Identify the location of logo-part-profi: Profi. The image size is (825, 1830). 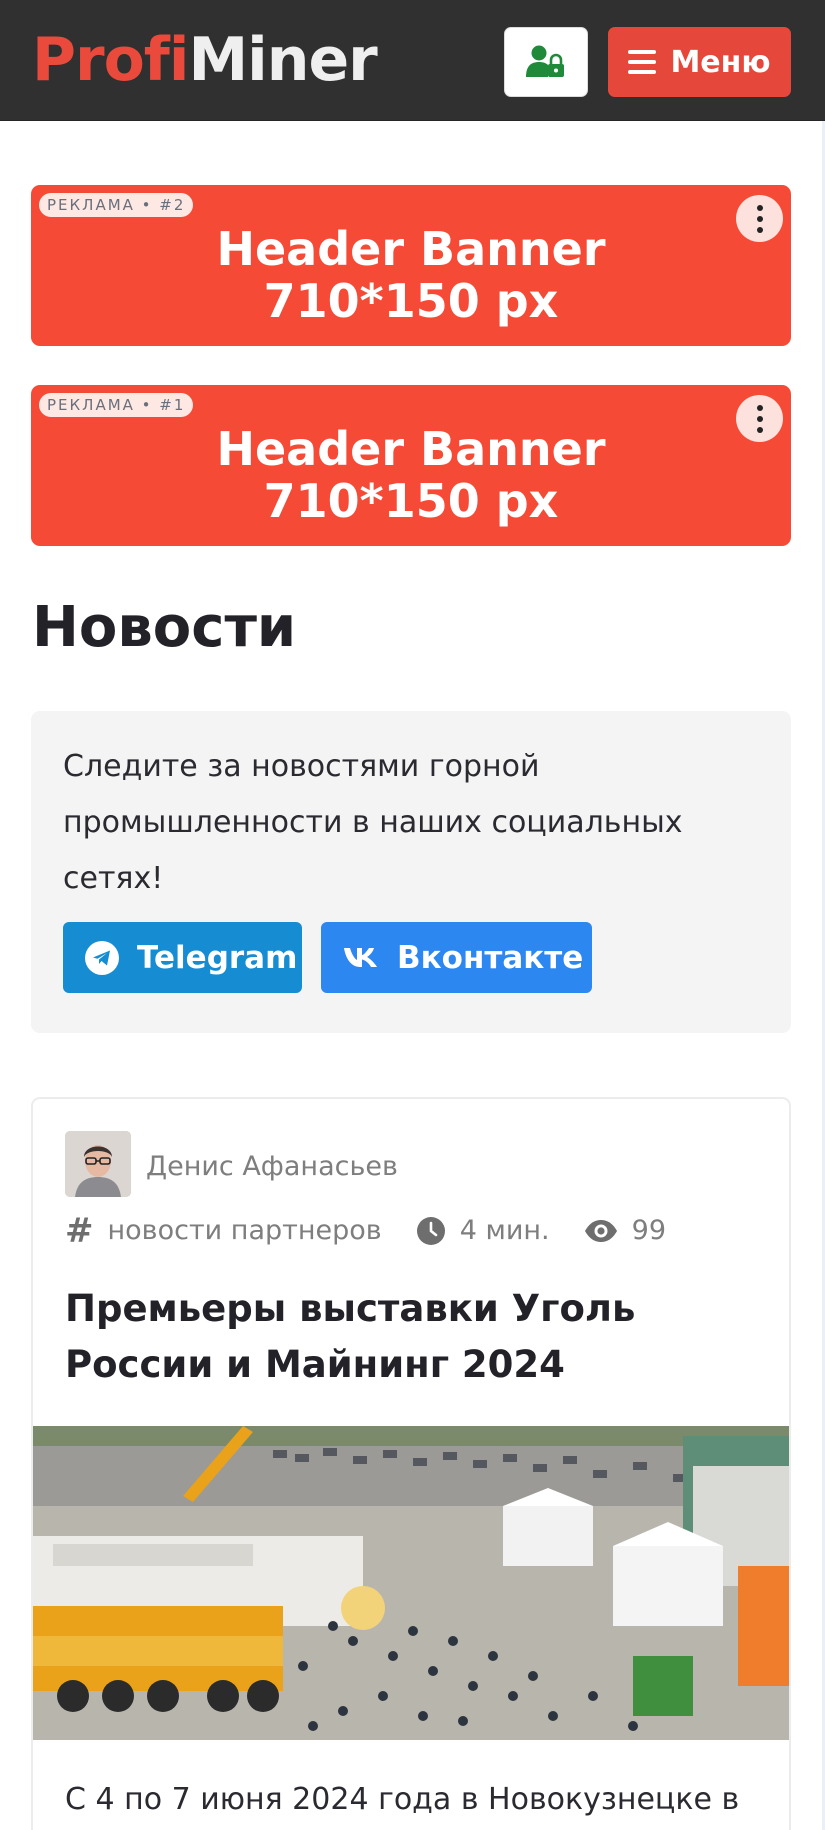
(110, 60).